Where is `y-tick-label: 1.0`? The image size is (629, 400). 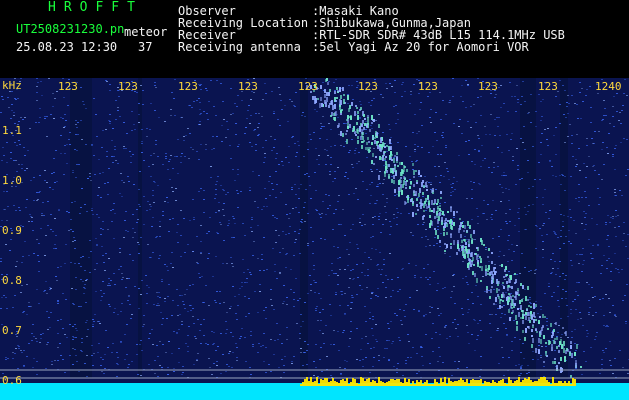 y-tick-label: 1.0 is located at coordinates (12, 180).